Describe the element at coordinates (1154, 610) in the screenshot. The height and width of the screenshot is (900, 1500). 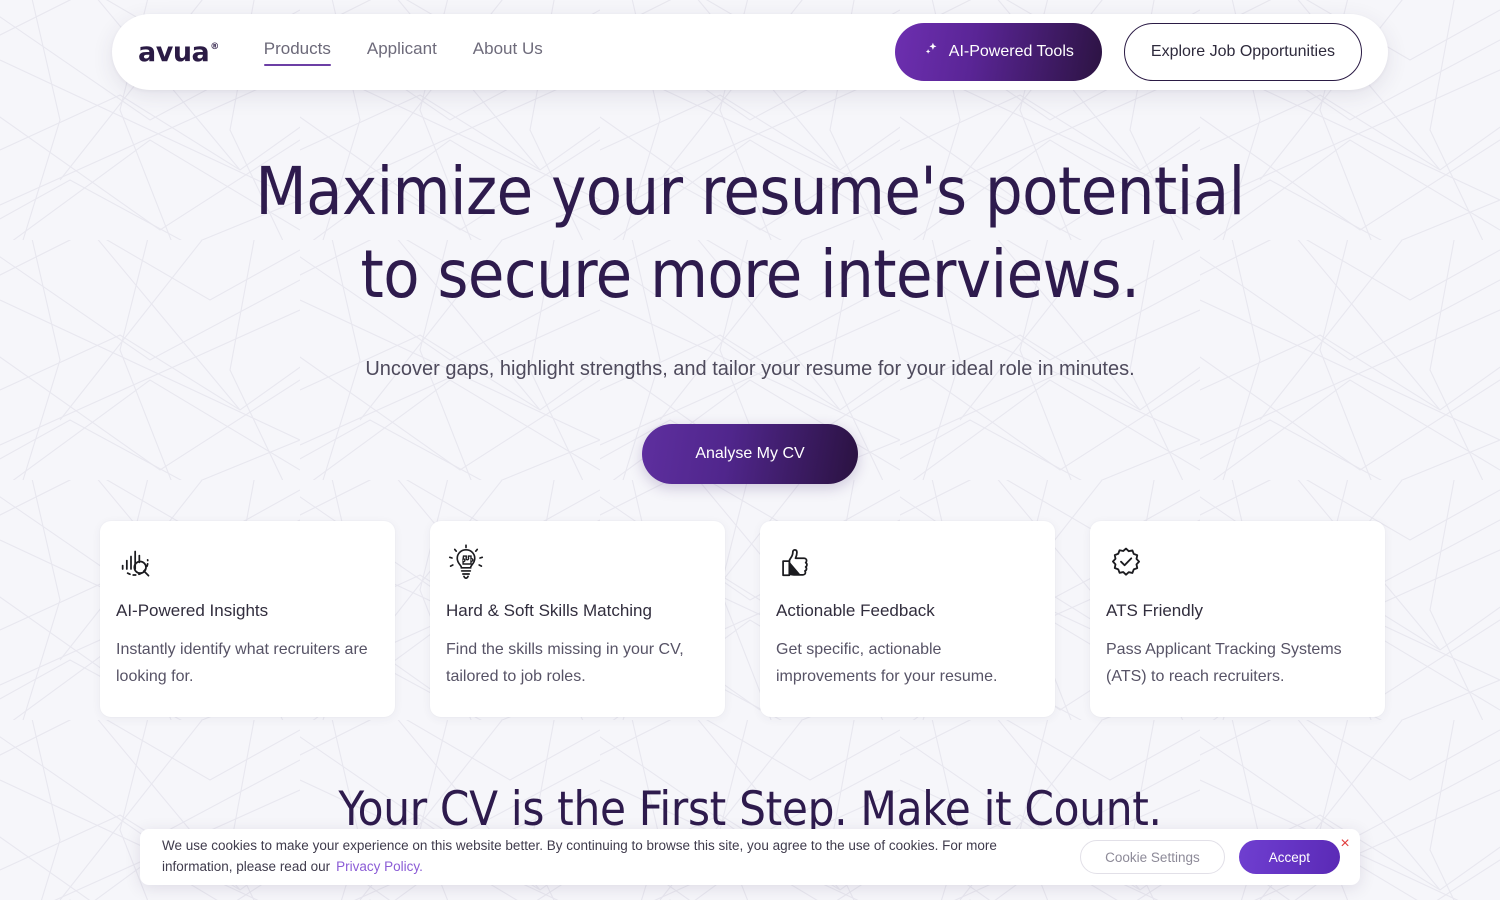
I see `feature-card-title: ATS Friendly` at that location.